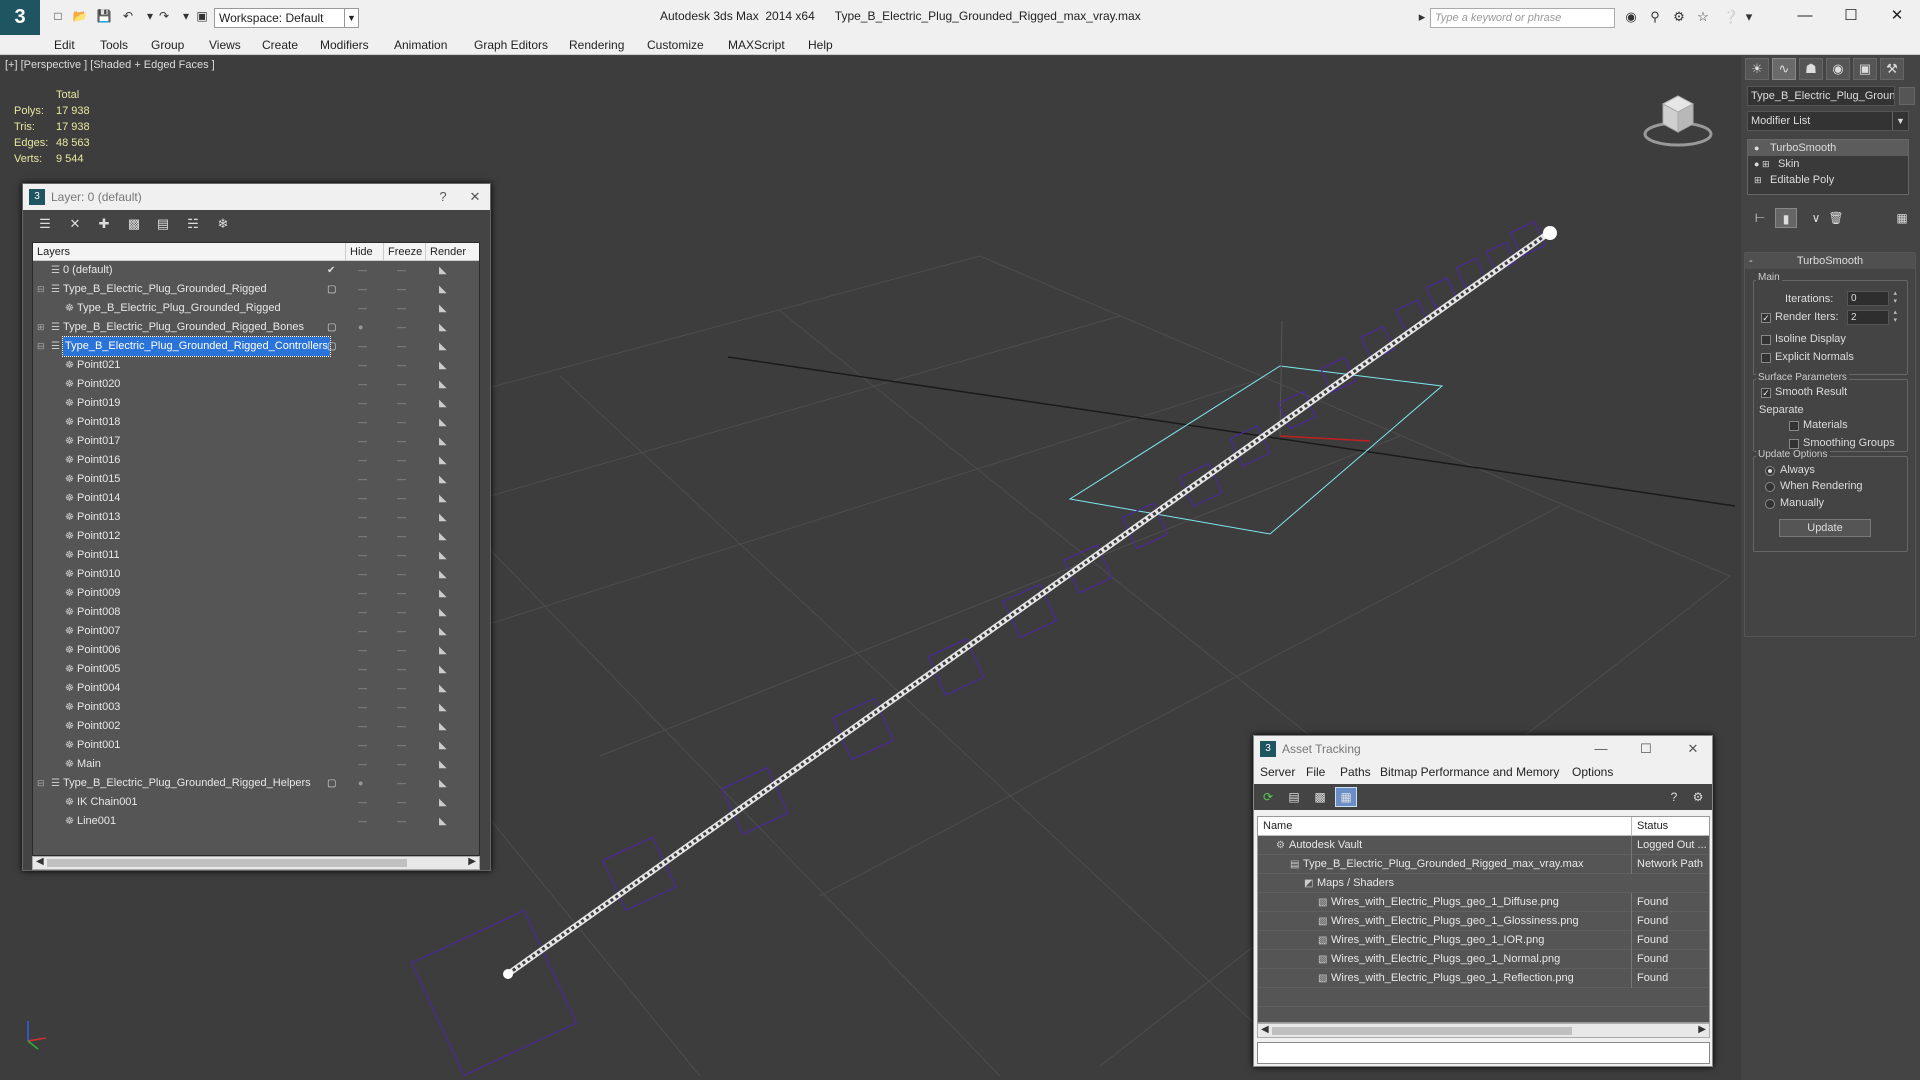  What do you see at coordinates (256, 726) in the screenshot?
I see `layer-row: ☸ Point002 — — ◣` at bounding box center [256, 726].